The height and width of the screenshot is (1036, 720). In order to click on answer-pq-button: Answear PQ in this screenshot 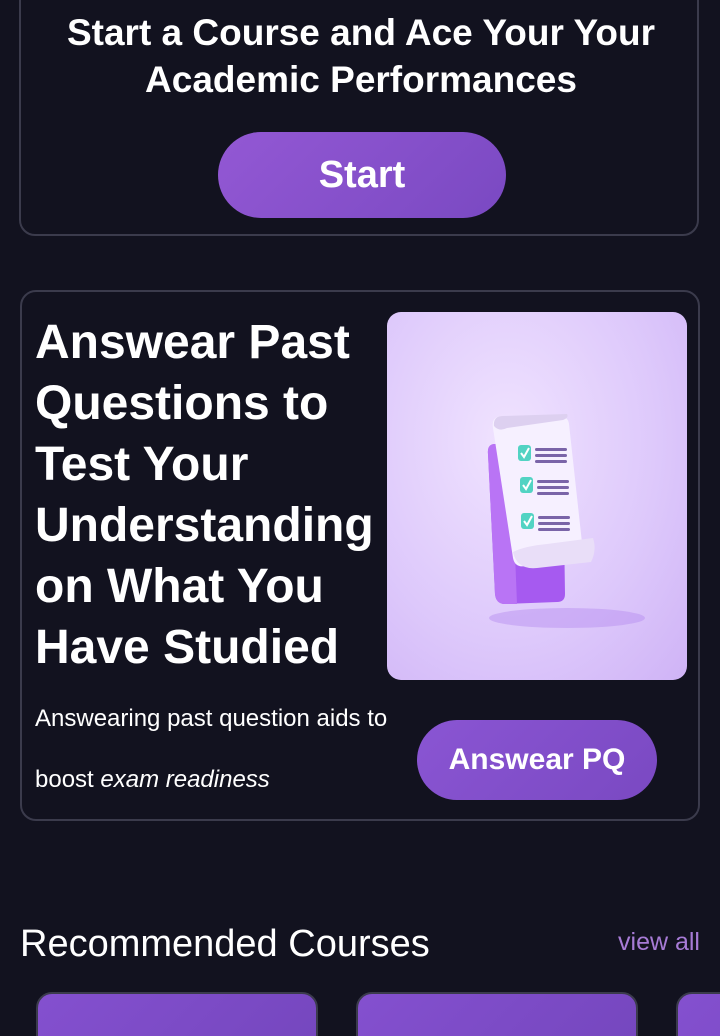, I will do `click(537, 760)`.